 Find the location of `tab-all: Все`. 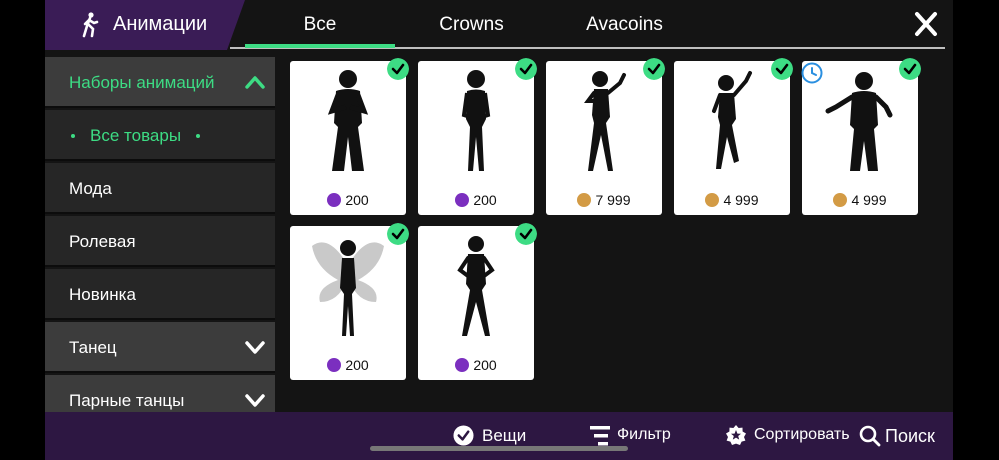

tab-all: Все is located at coordinates (320, 25).